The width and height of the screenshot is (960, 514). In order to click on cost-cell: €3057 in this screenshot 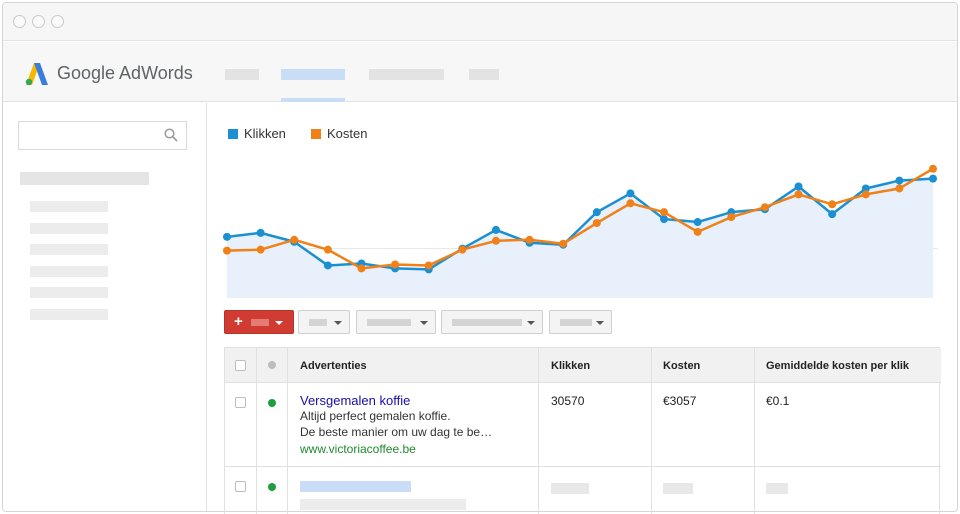, I will do `click(680, 401)`.